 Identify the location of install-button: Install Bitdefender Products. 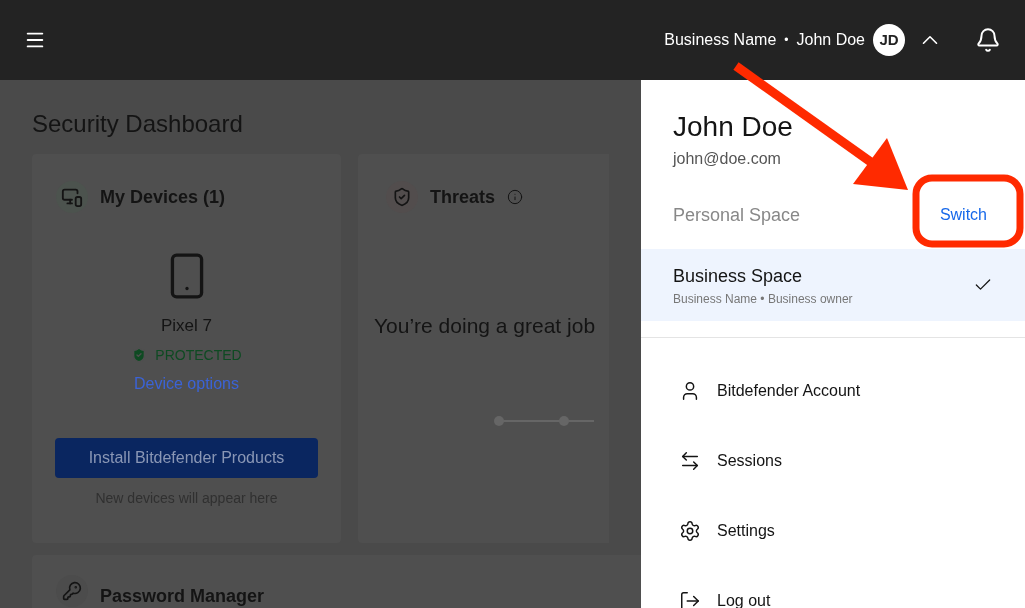
(186, 457).